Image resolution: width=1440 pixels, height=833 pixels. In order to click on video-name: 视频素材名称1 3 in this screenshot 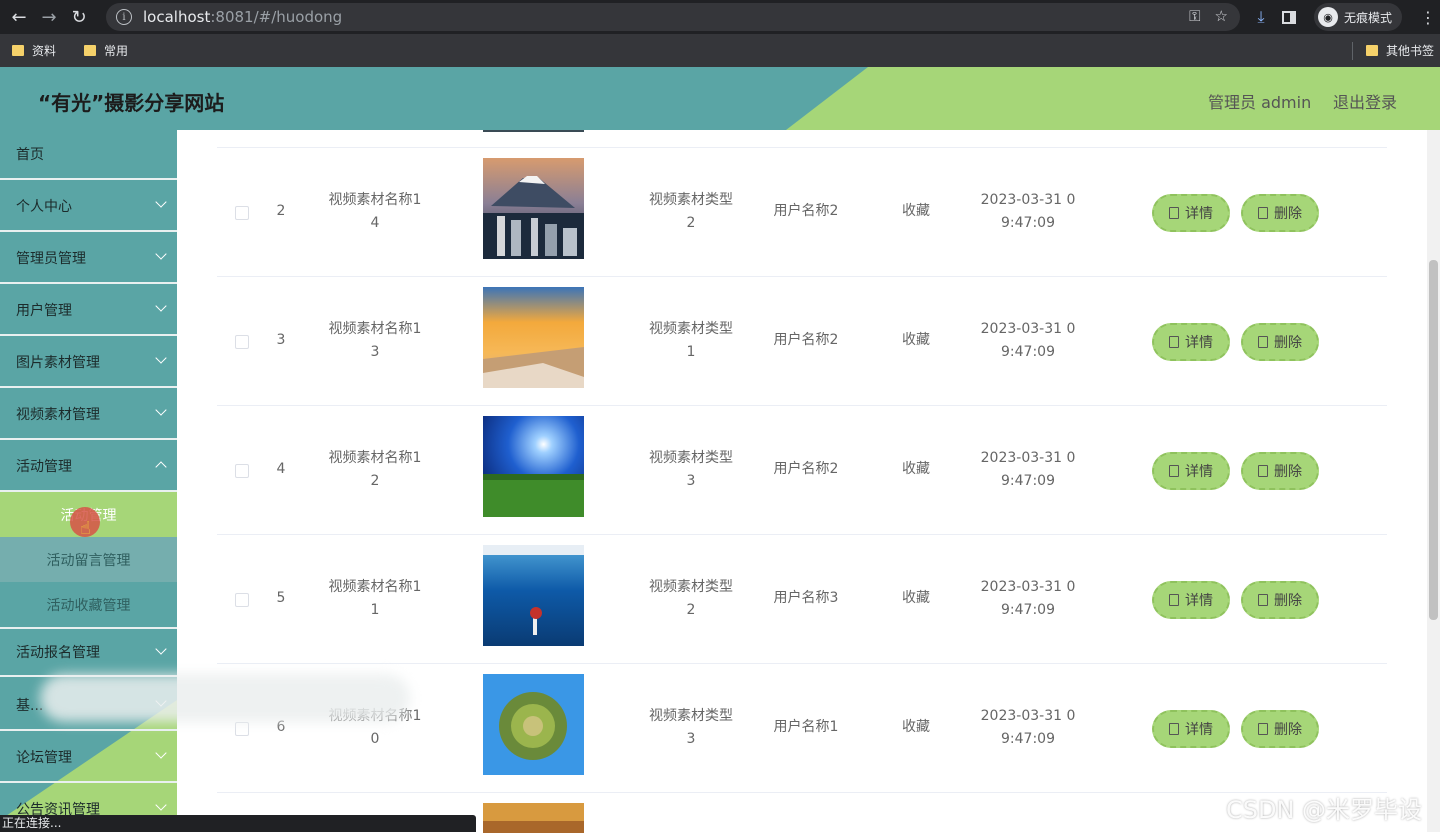, I will do `click(375, 340)`.